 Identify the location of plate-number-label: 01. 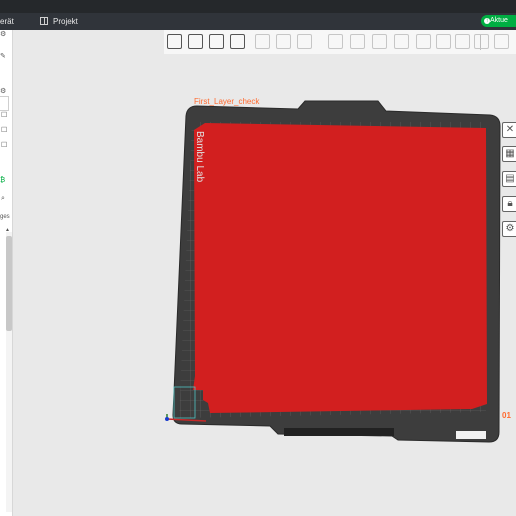
(506, 415).